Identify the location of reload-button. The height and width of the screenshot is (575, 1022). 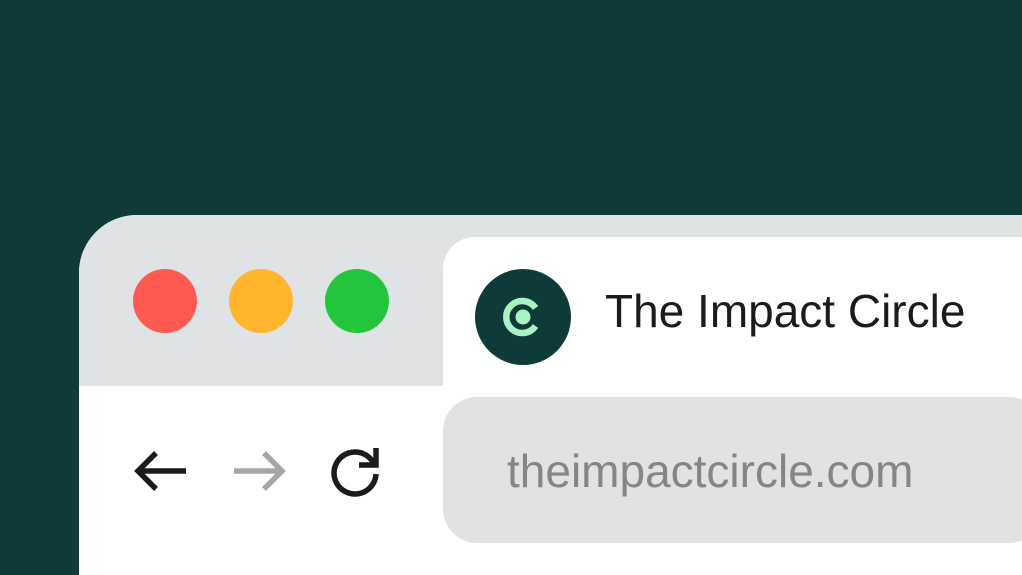
(357, 471).